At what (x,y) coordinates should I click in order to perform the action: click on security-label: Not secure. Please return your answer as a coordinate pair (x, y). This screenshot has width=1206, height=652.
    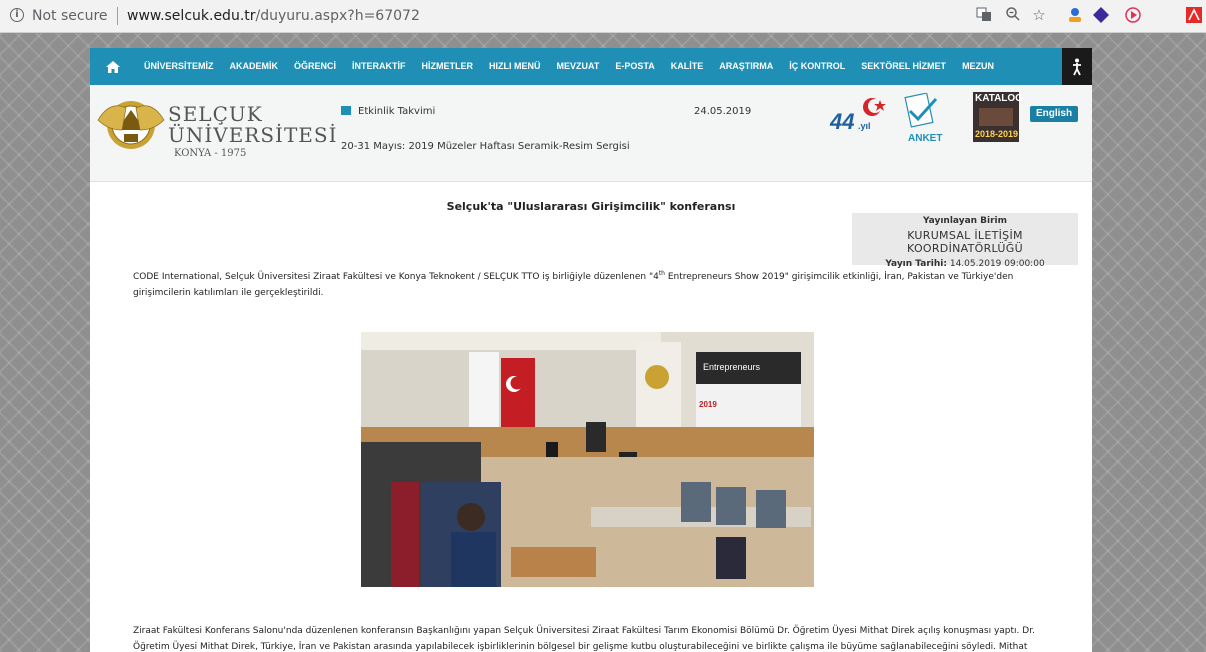
    Looking at the image, I should click on (70, 16).